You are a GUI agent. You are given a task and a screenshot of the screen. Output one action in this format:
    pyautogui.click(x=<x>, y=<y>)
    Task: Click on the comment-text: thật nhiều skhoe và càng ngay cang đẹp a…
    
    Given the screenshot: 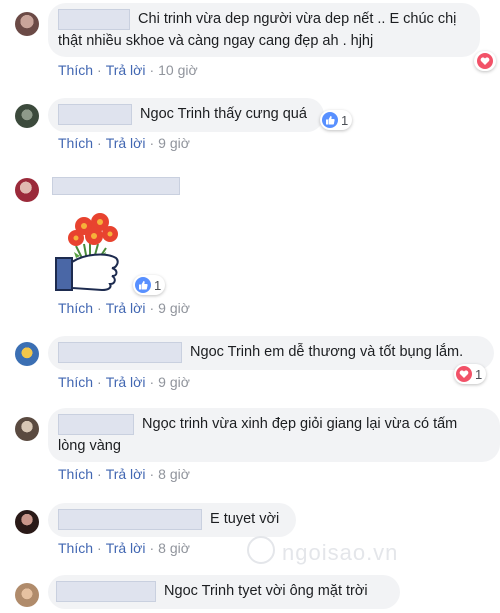 What is the action you would take?
    pyautogui.click(x=216, y=41)
    